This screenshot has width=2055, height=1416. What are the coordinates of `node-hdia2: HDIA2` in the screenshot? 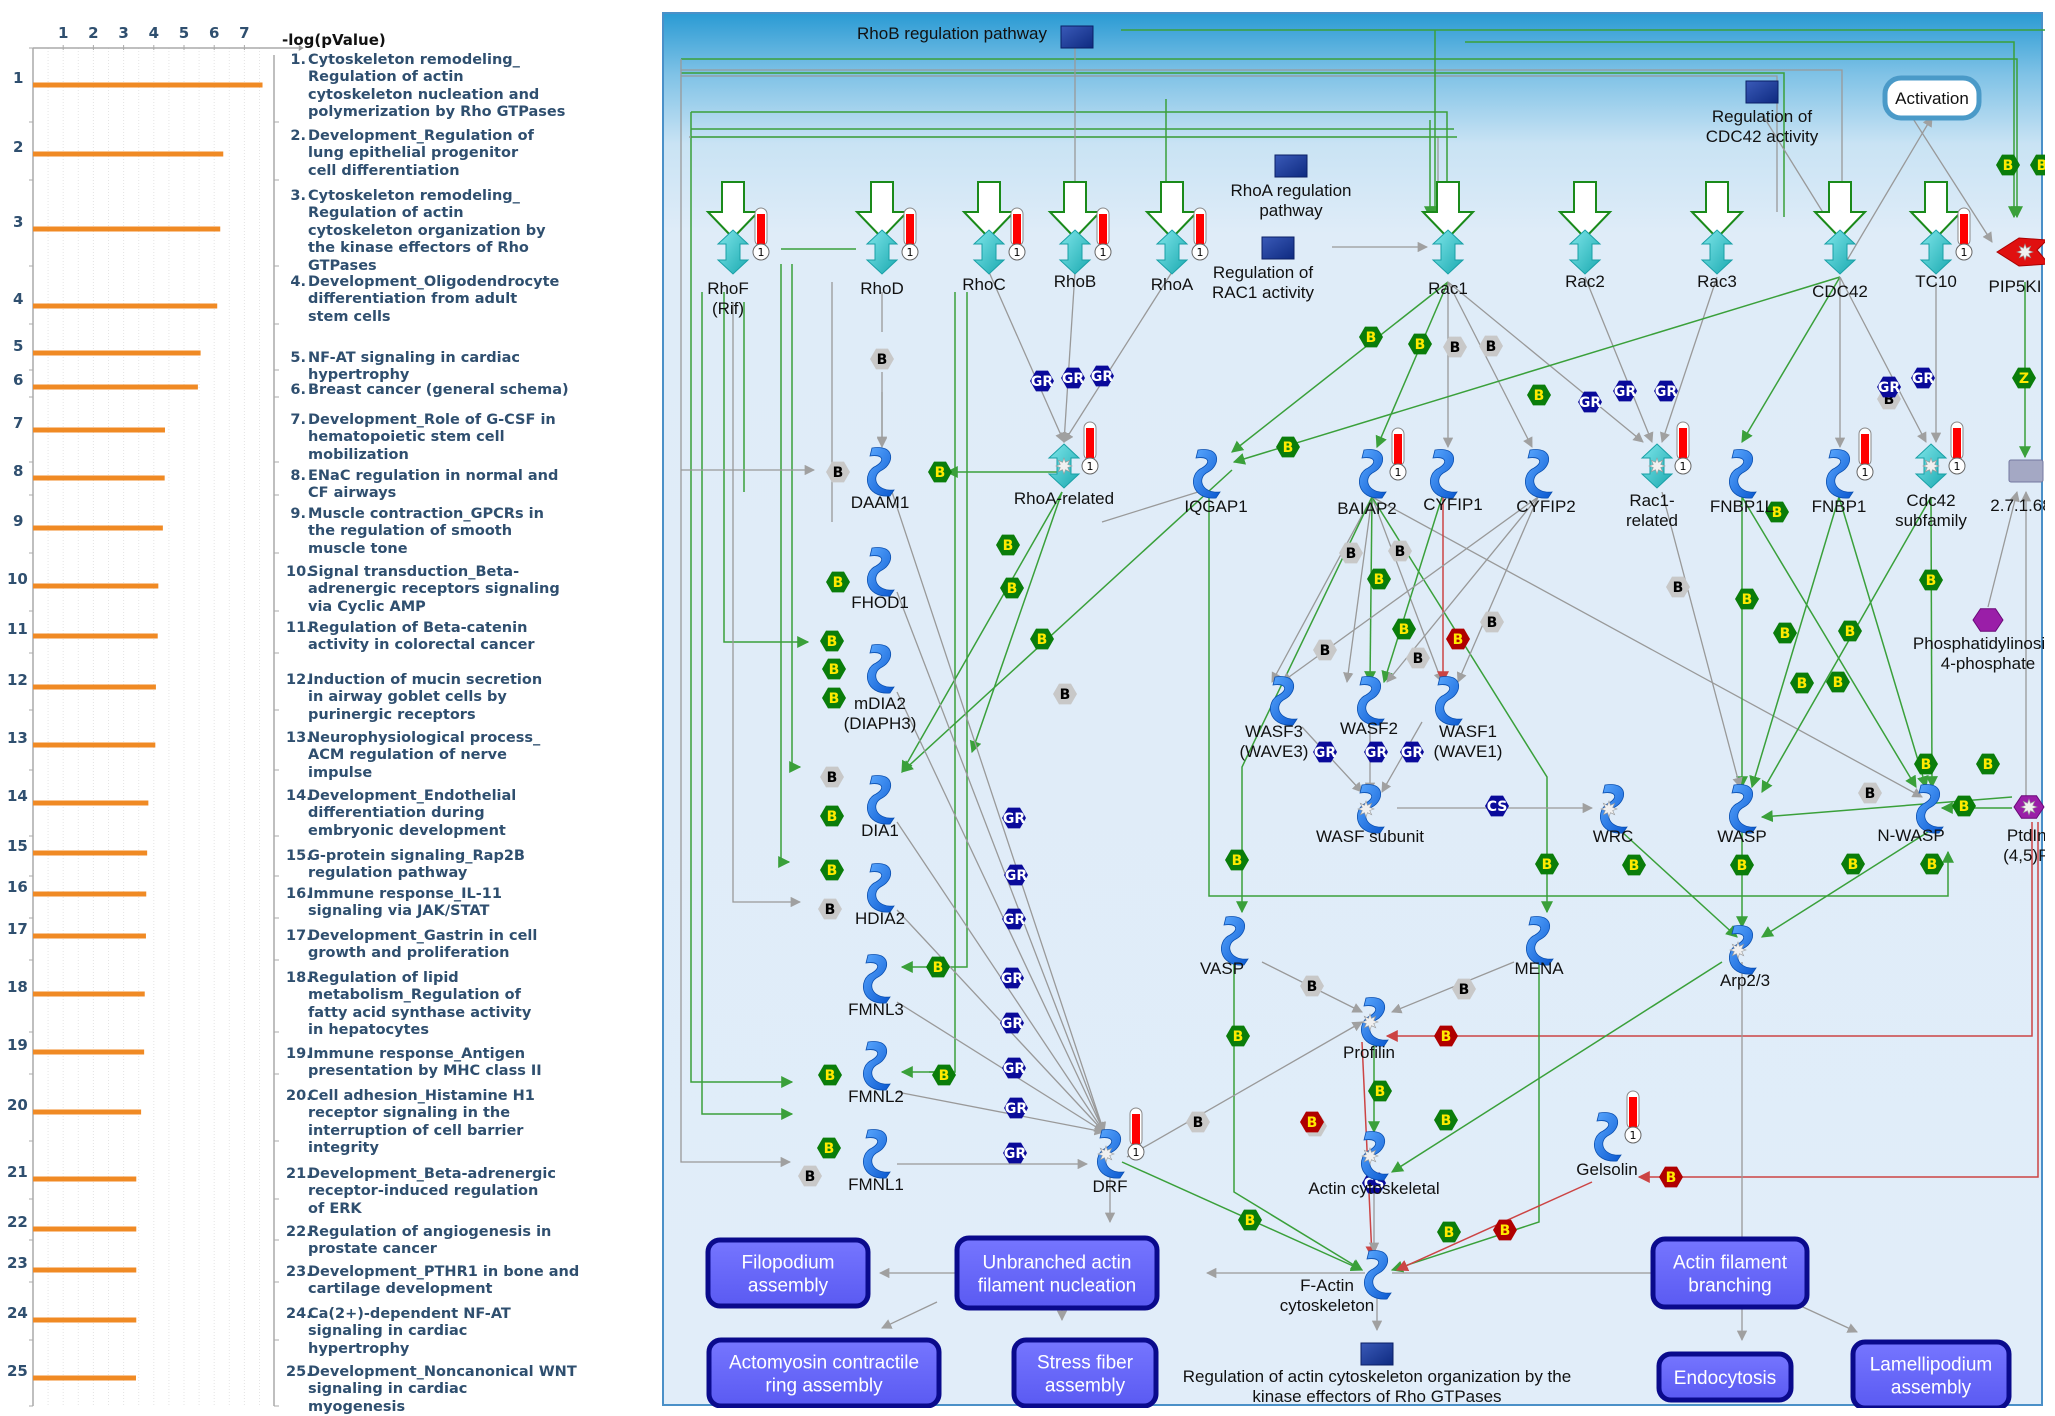 It's located at (880, 895).